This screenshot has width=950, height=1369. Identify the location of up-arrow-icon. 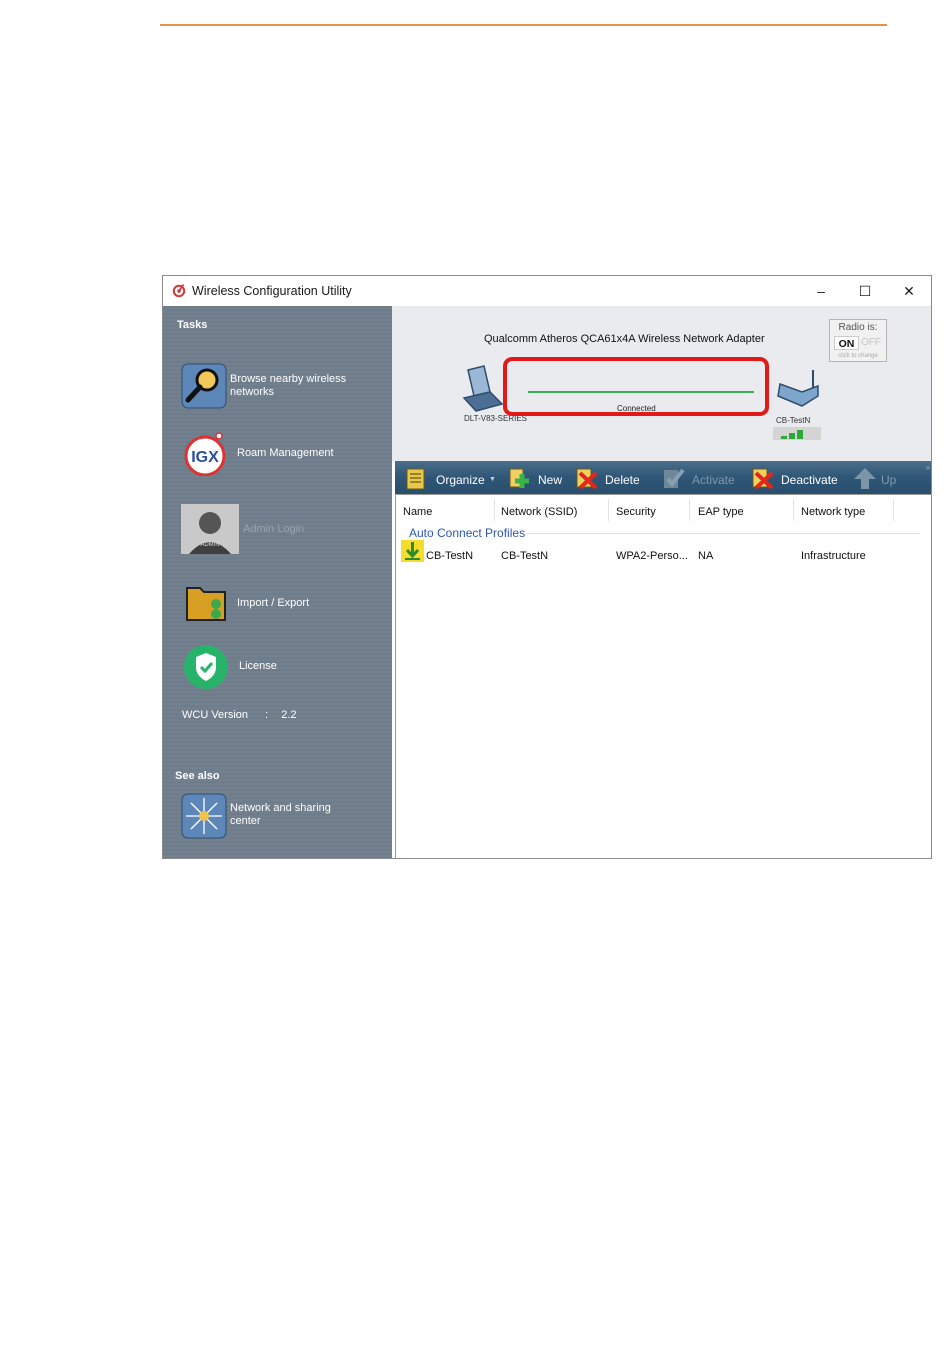
(865, 478).